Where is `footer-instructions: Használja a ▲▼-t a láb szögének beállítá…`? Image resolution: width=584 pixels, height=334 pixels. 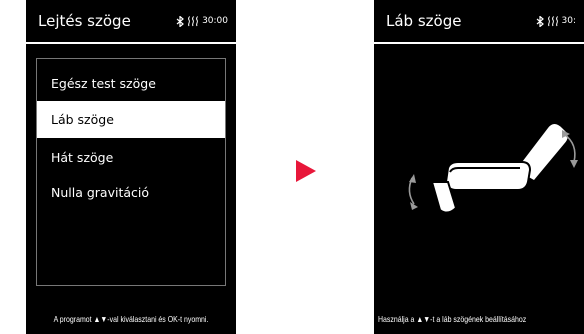 footer-instructions: Használja a ▲▼-t a láb szögének beállítá… is located at coordinates (452, 319).